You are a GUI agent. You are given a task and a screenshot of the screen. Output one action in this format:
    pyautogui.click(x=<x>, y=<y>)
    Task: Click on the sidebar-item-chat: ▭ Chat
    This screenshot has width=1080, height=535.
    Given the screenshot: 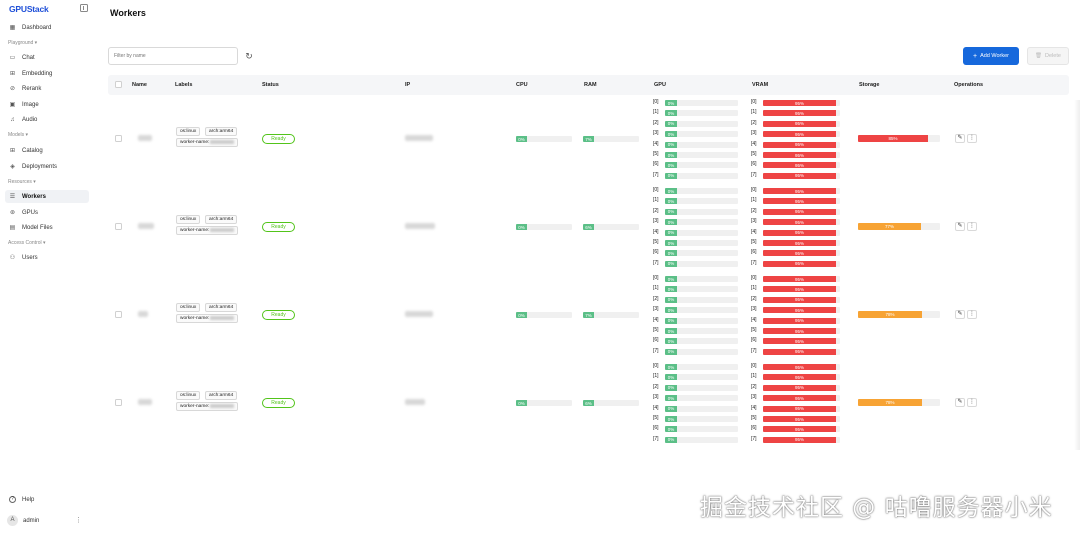 What is the action you would take?
    pyautogui.click(x=47, y=57)
    